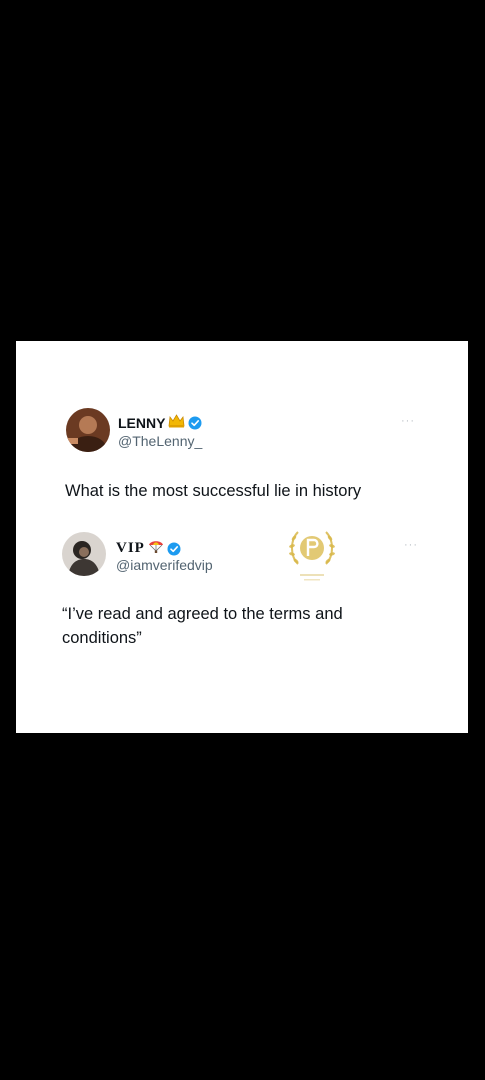 The height and width of the screenshot is (1080, 485). I want to click on parachute-icon, so click(156, 548).